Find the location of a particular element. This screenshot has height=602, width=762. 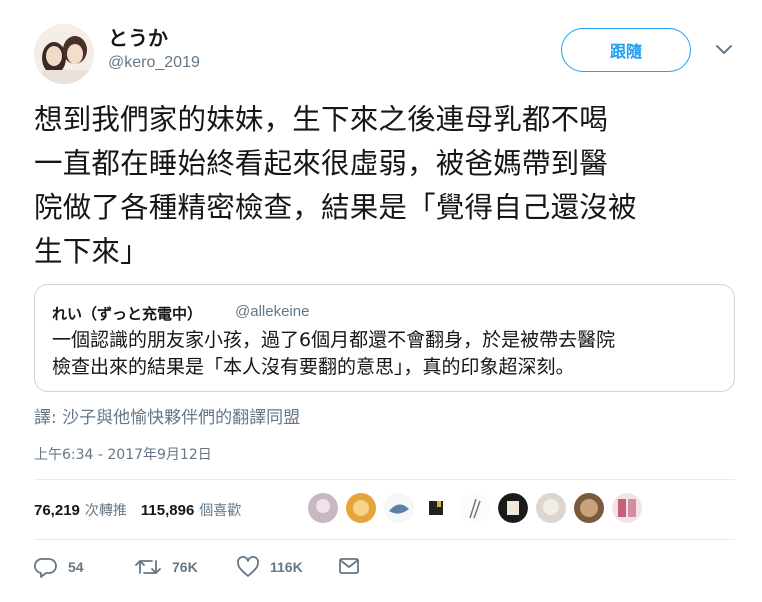

like-icon is located at coordinates (248, 566).